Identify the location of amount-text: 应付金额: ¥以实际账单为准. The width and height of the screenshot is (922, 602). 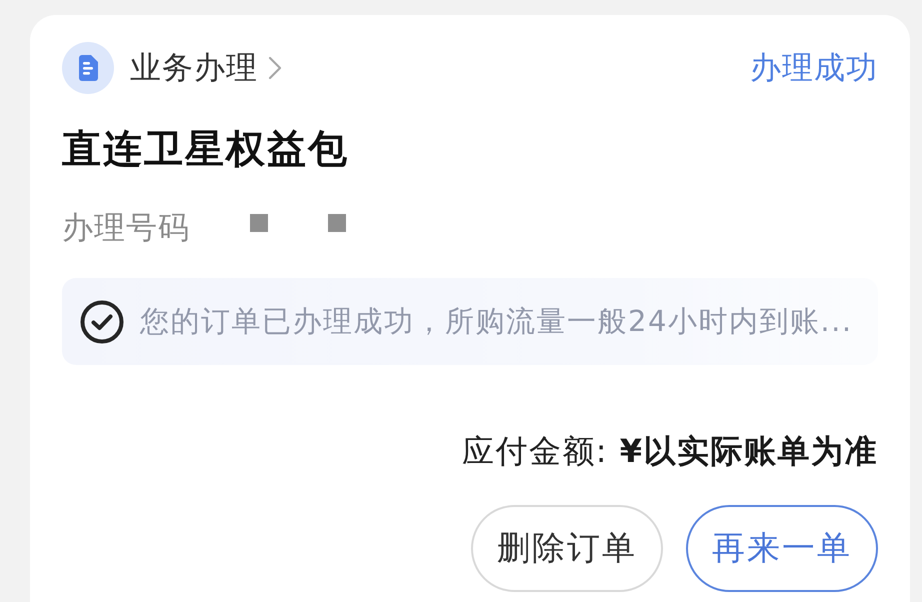
(670, 451).